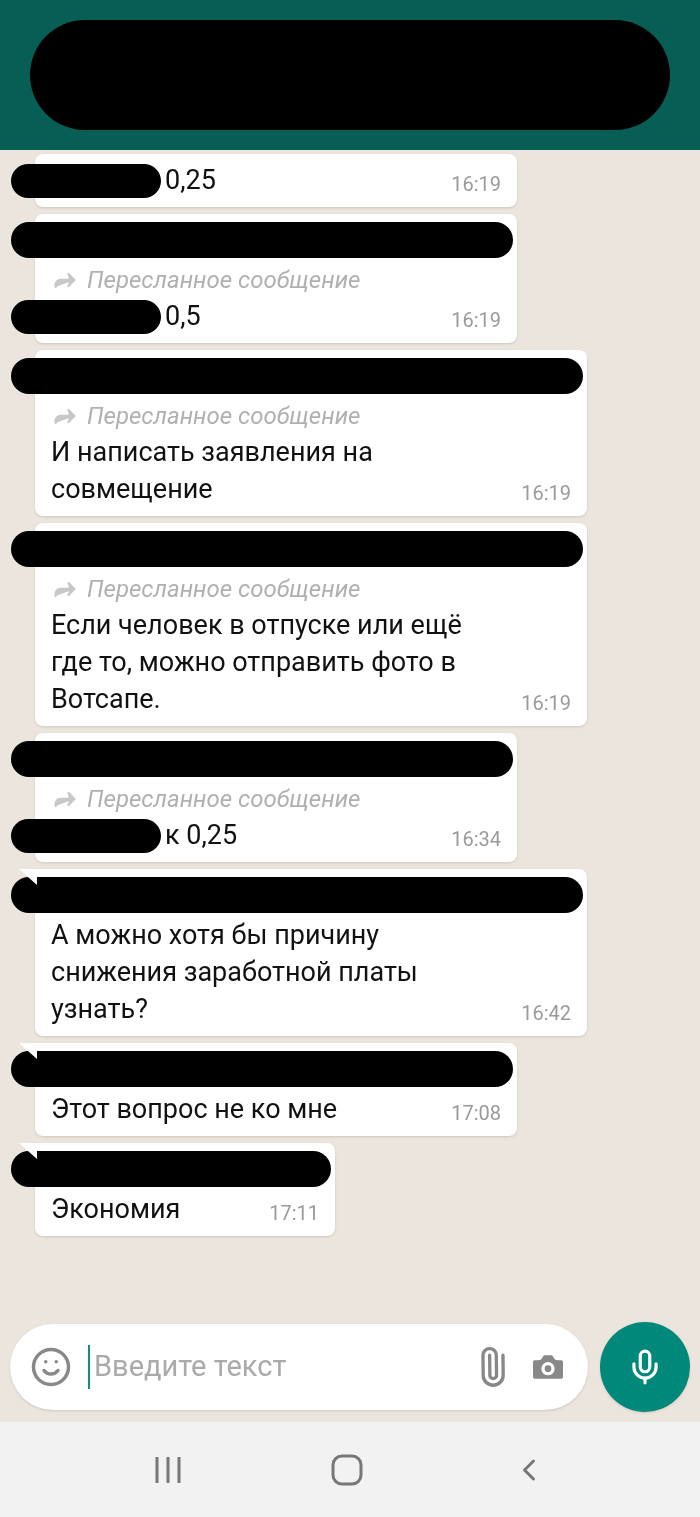 This screenshot has height=1517, width=700. Describe the element at coordinates (257, 662) in the screenshot. I see `message-text: Если человек в отпуске или ещё где то, можно отправить фото в Вотсапе.` at that location.